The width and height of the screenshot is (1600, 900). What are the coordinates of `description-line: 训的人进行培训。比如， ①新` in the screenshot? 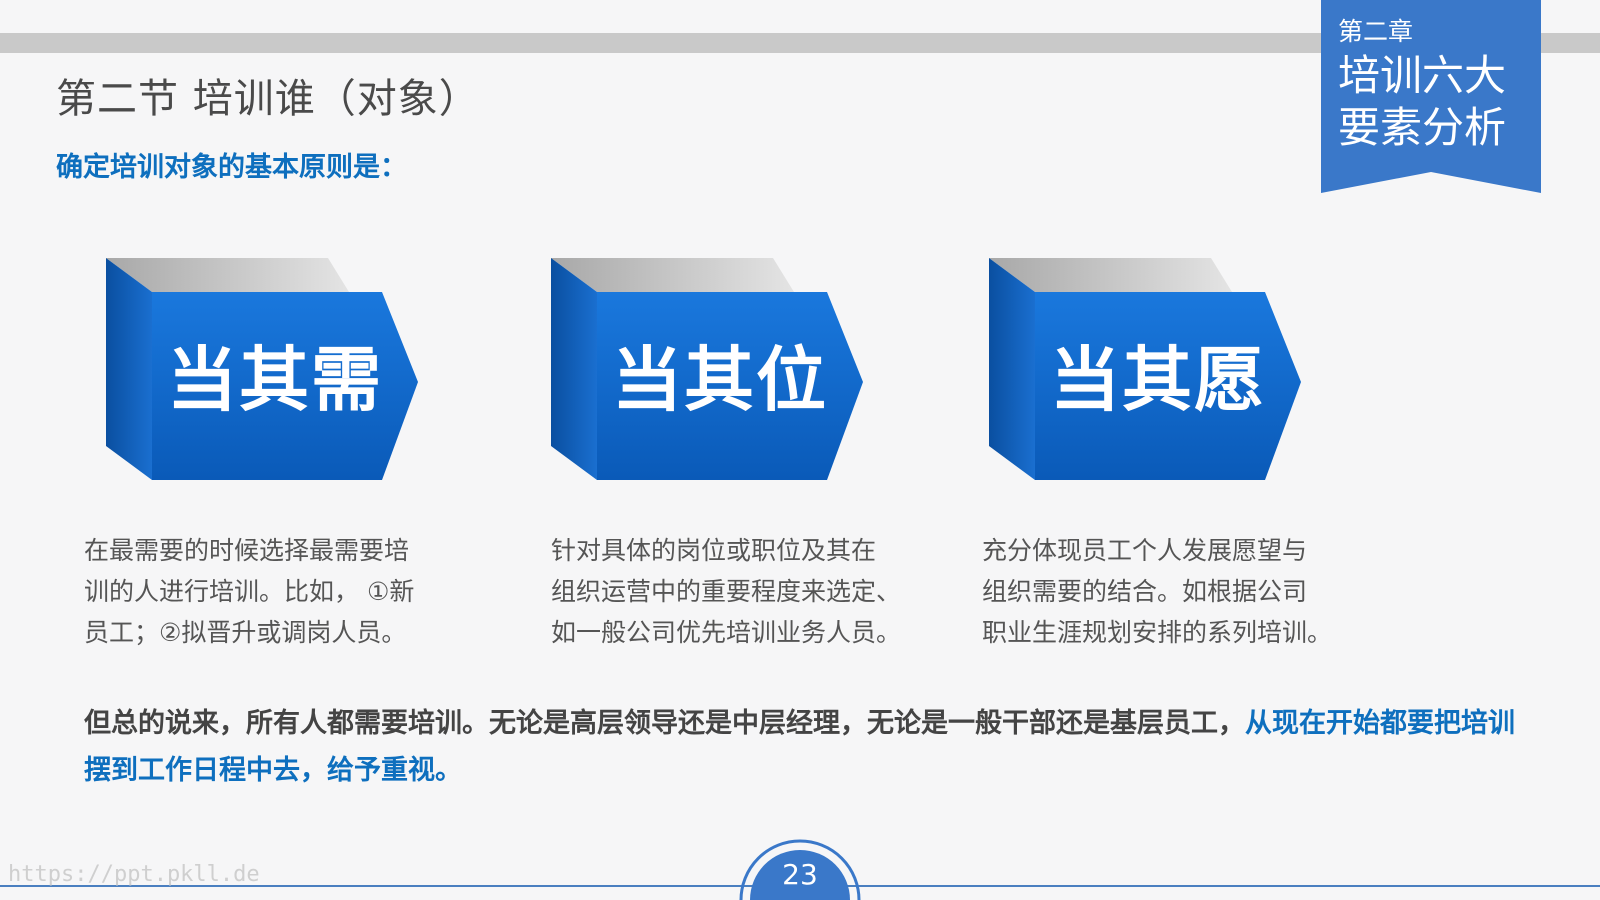 It's located at (249, 591).